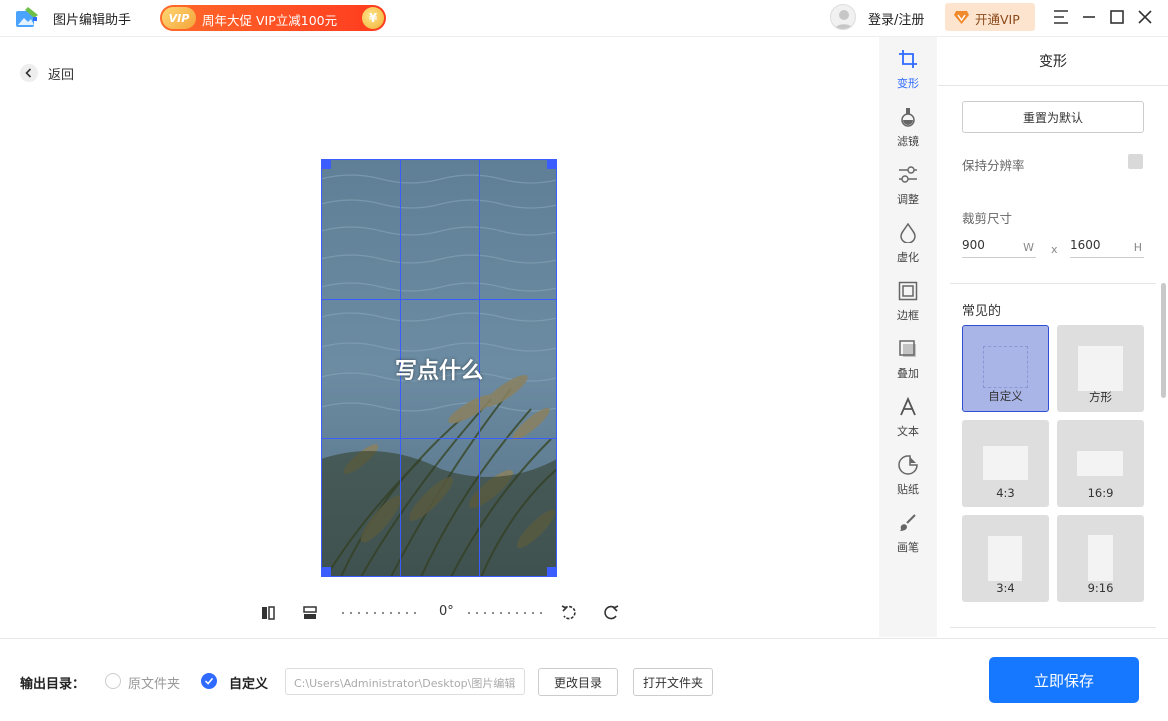 The height and width of the screenshot is (721, 1168). What do you see at coordinates (1145, 17) in the screenshot?
I see `close-icon` at bounding box center [1145, 17].